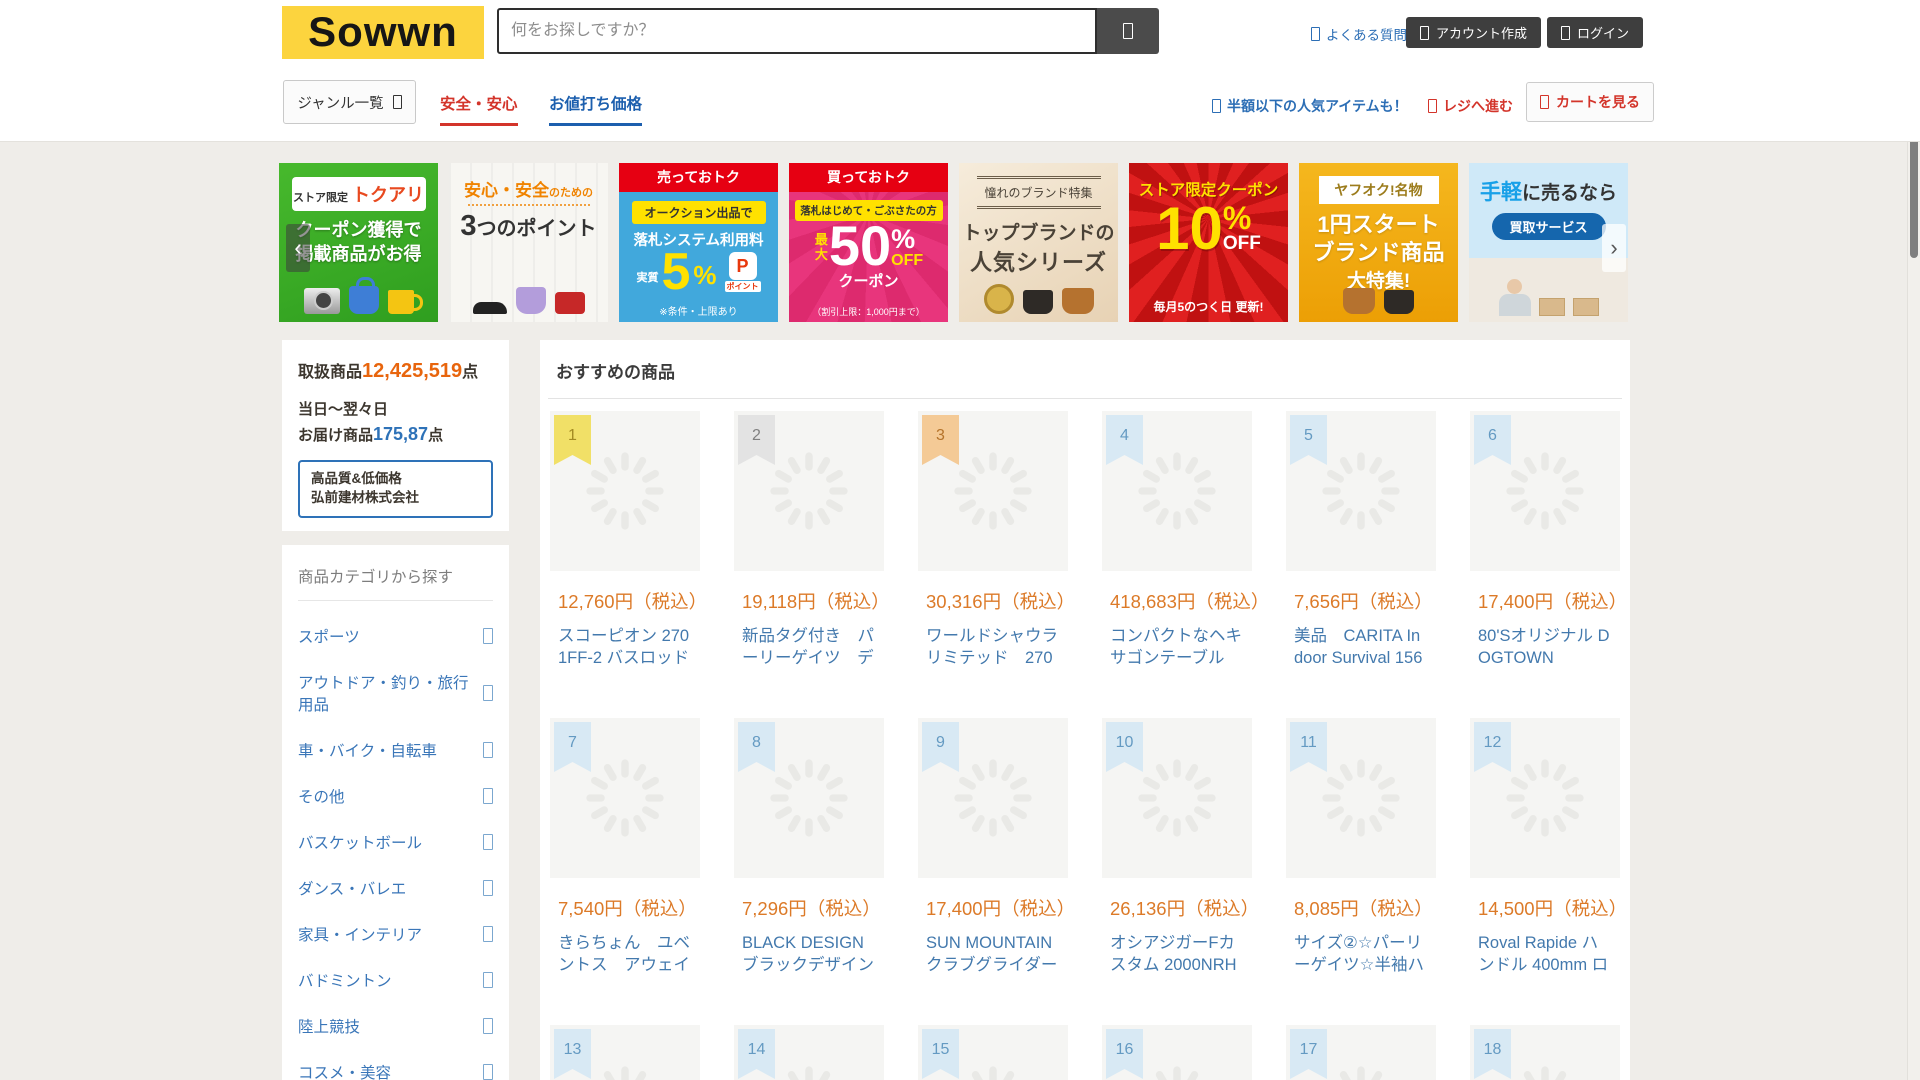 Image resolution: width=1920 pixels, height=1080 pixels. I want to click on delivery-stat: 当日〜翌々日 お届け商品175,87点, so click(395, 423).